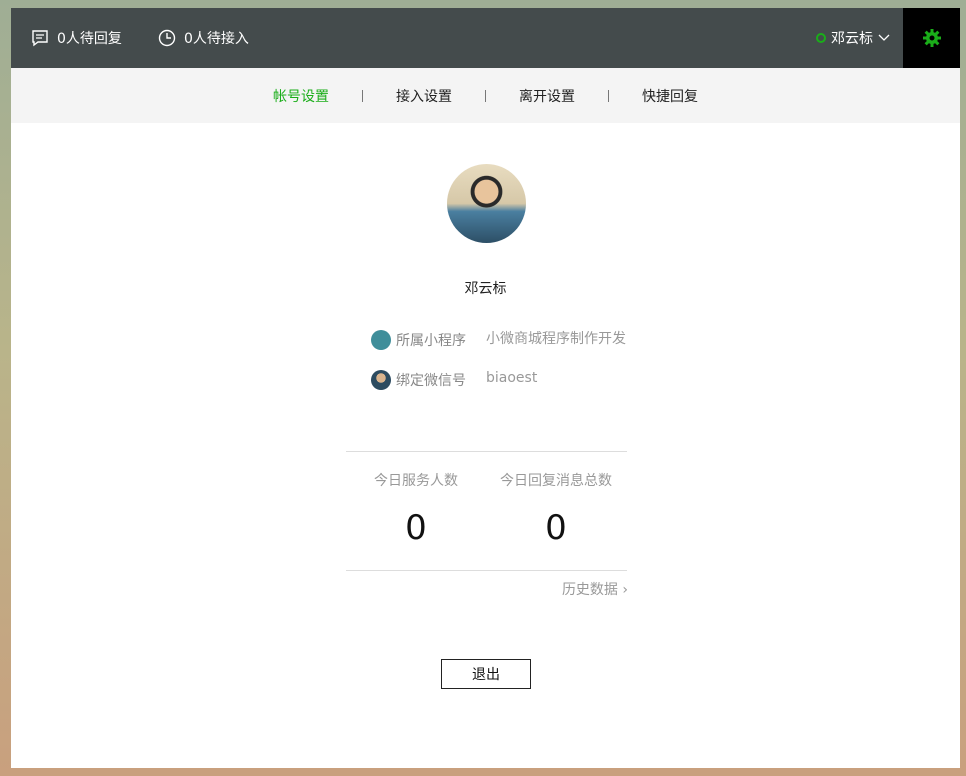  I want to click on settings-tabs: 帐号设置 接入设置 离开设置 快捷回复, so click(485, 95).